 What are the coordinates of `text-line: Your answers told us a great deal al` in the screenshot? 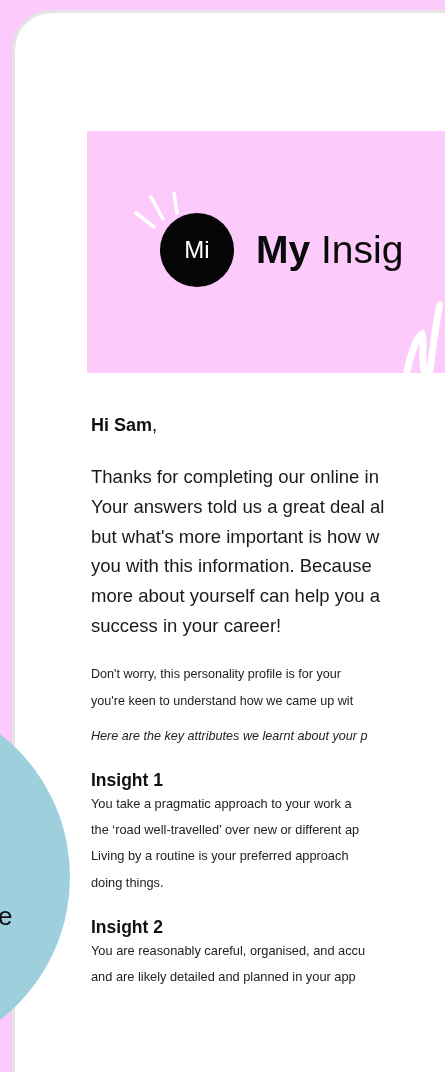 It's located at (238, 506).